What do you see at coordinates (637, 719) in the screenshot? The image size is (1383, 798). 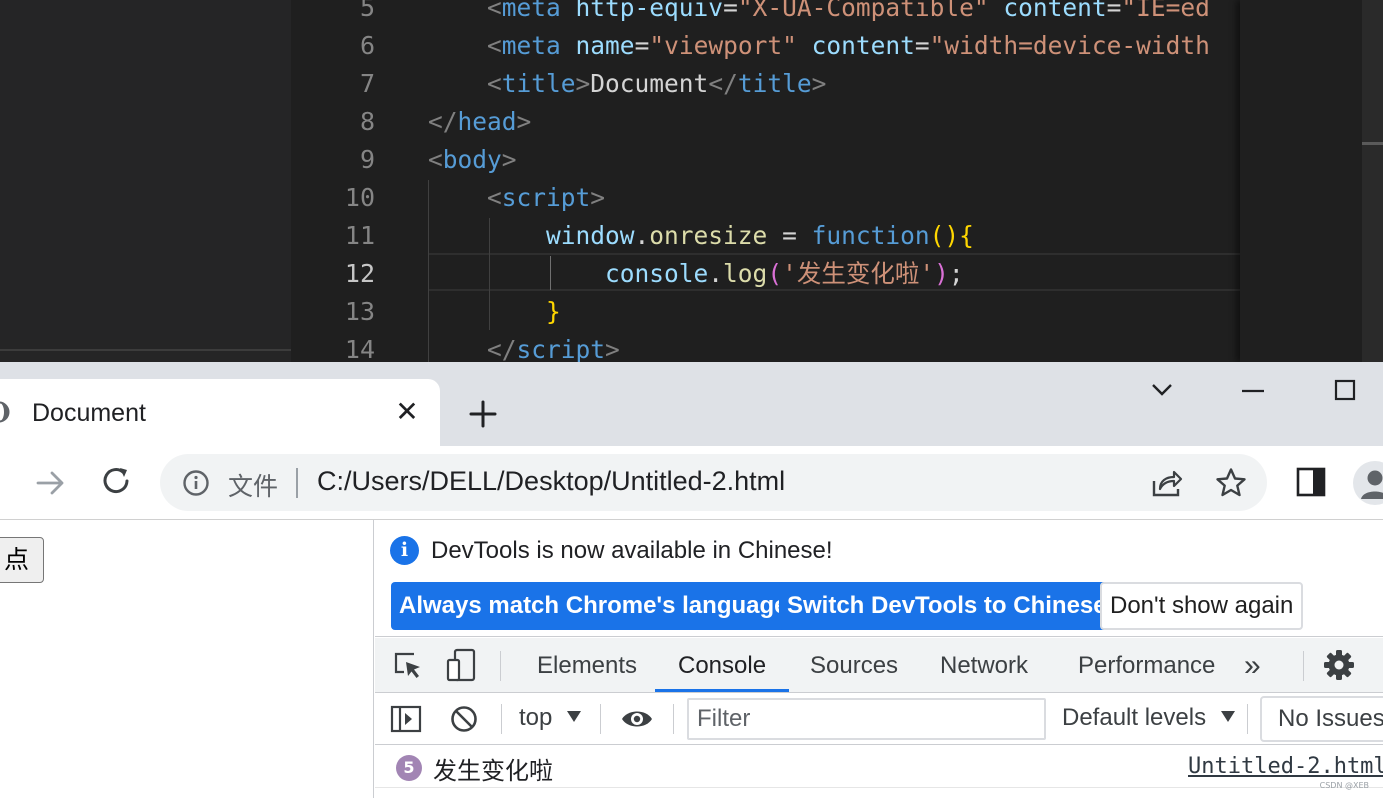 I see `live-expression-eye-icon` at bounding box center [637, 719].